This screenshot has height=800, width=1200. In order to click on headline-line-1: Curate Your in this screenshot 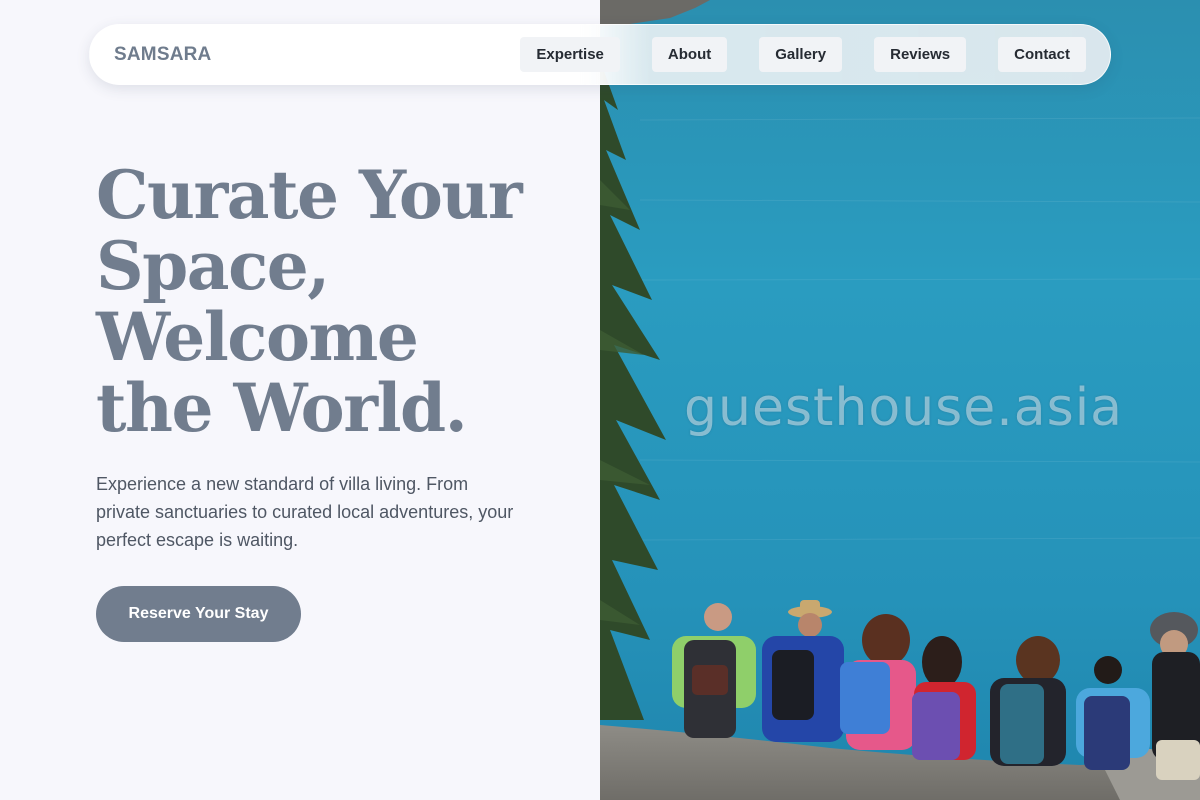, I will do `click(309, 195)`.